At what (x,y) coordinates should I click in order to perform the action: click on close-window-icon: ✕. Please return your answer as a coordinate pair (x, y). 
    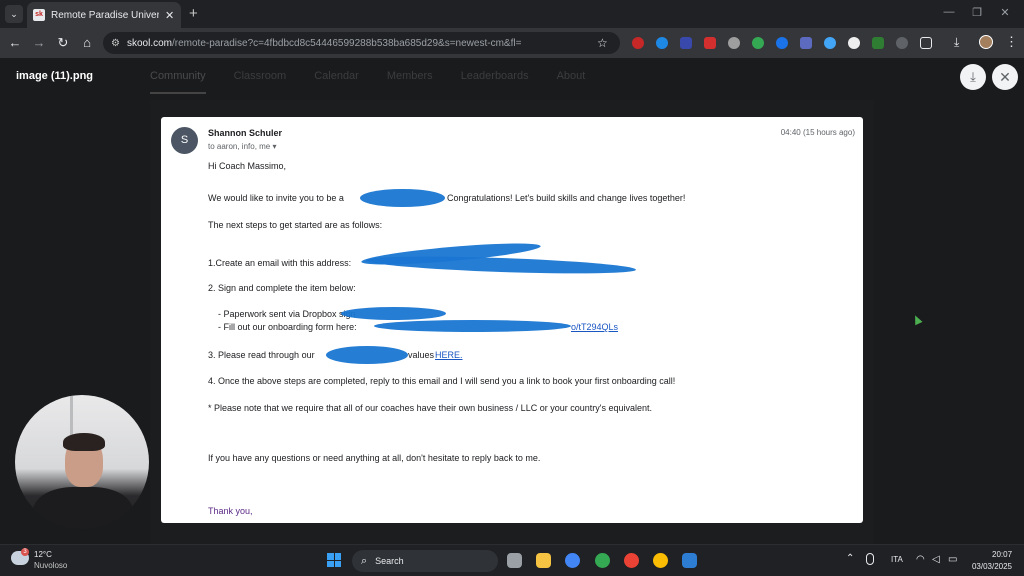
    Looking at the image, I should click on (1005, 12).